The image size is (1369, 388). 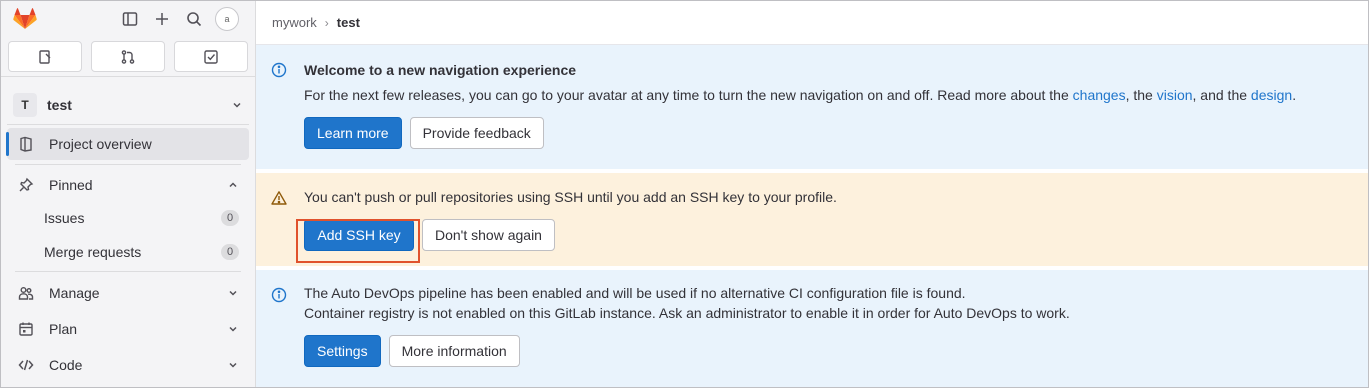 I want to click on sidebar-item-label: Code, so click(x=66, y=365).